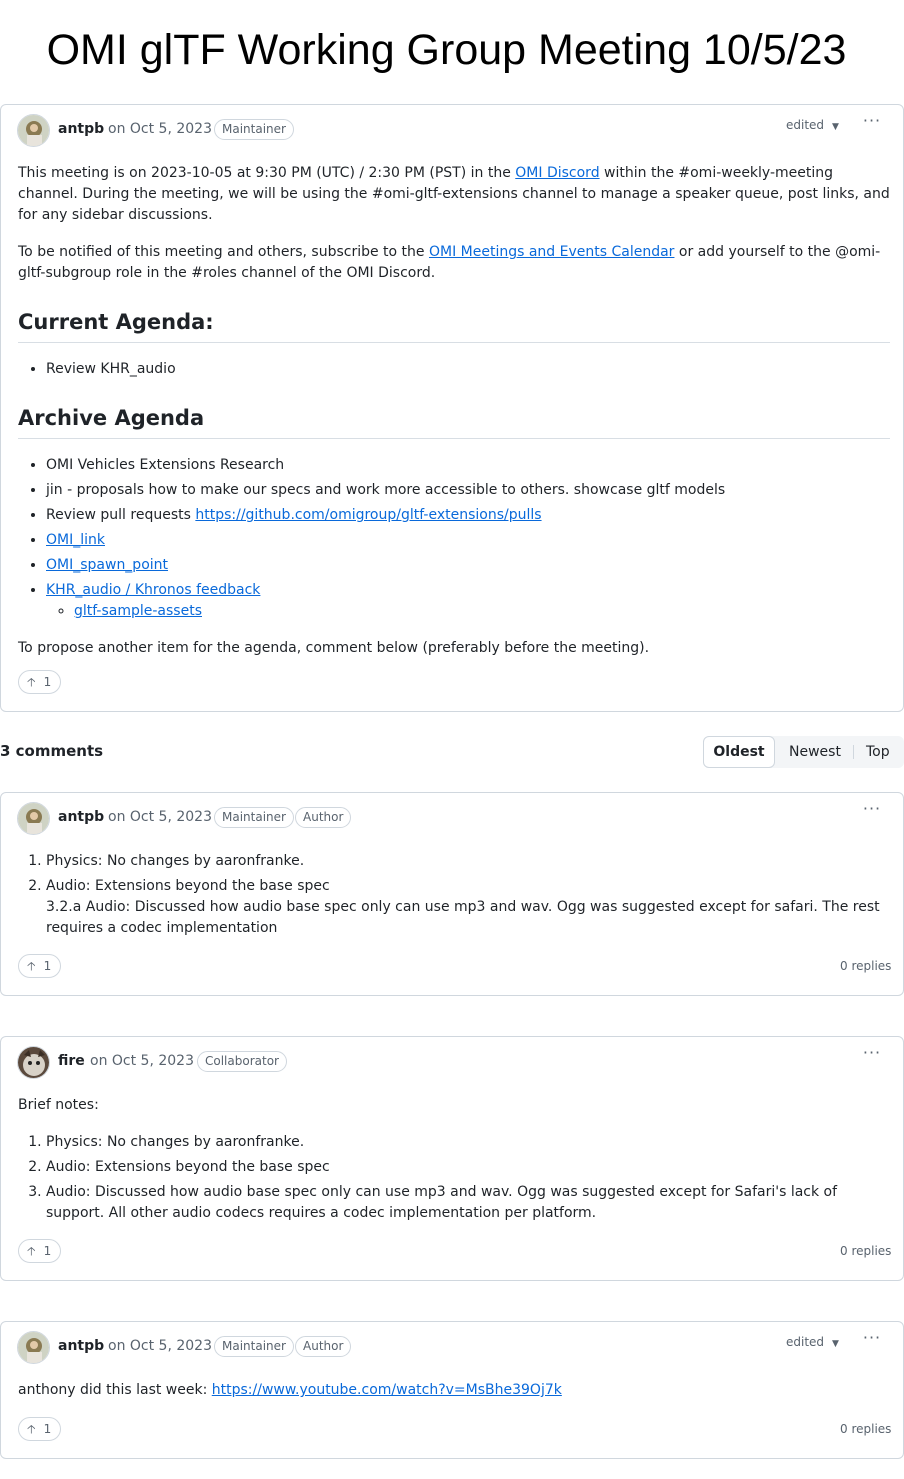 This screenshot has height=1479, width=904. I want to click on archive-agenda-heading: Archive Agenda, so click(454, 421).